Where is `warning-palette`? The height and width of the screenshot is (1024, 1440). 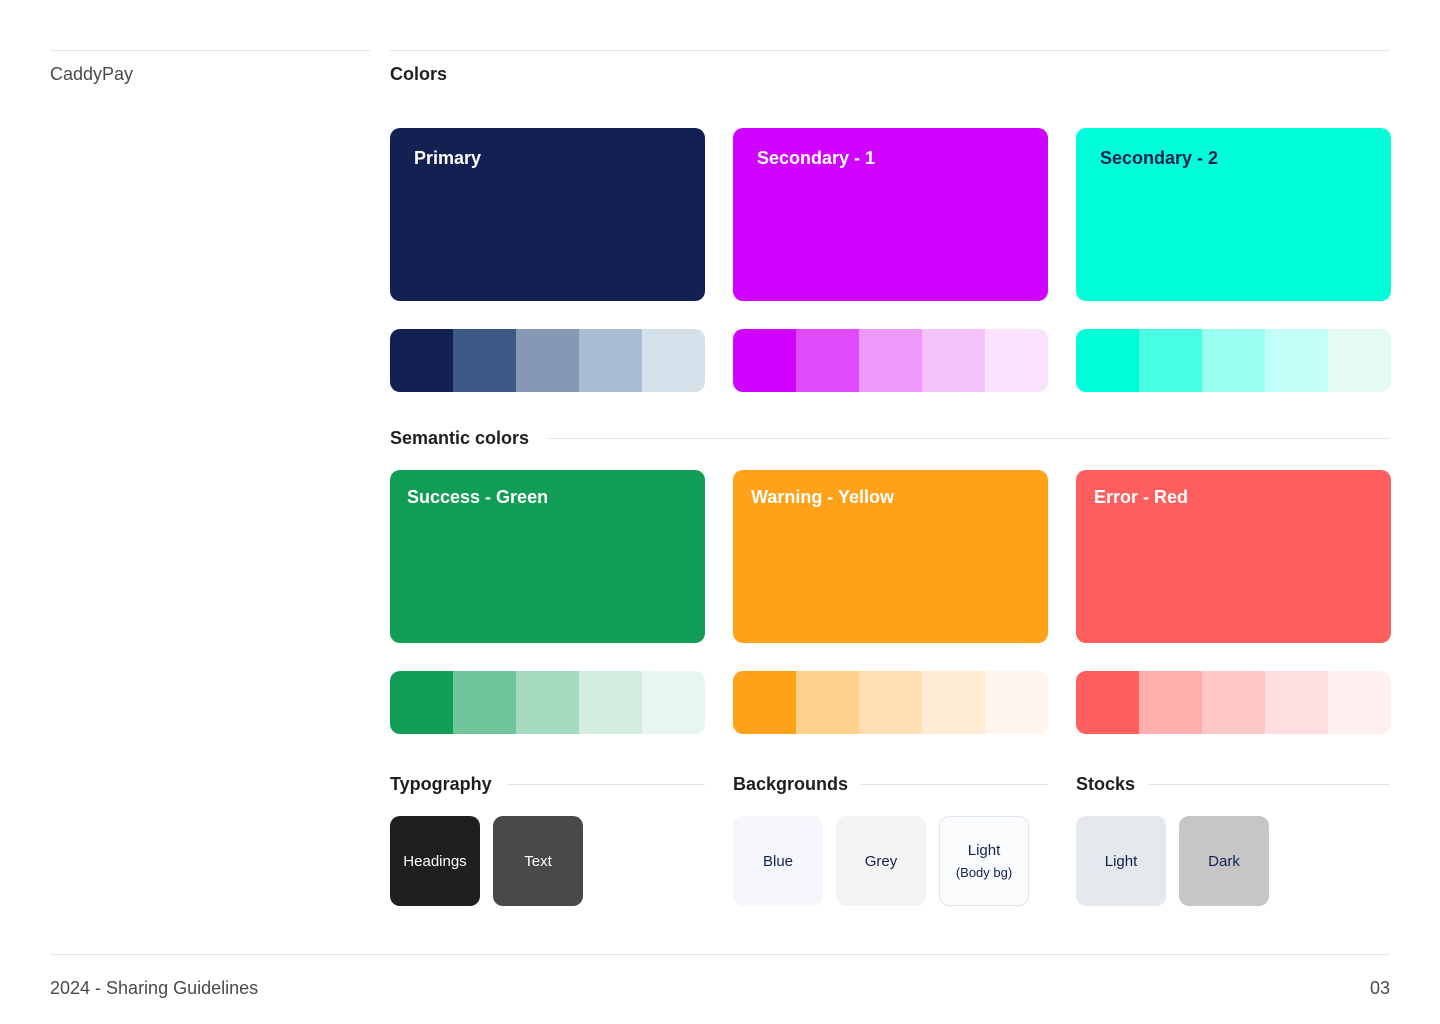 warning-palette is located at coordinates (890, 702).